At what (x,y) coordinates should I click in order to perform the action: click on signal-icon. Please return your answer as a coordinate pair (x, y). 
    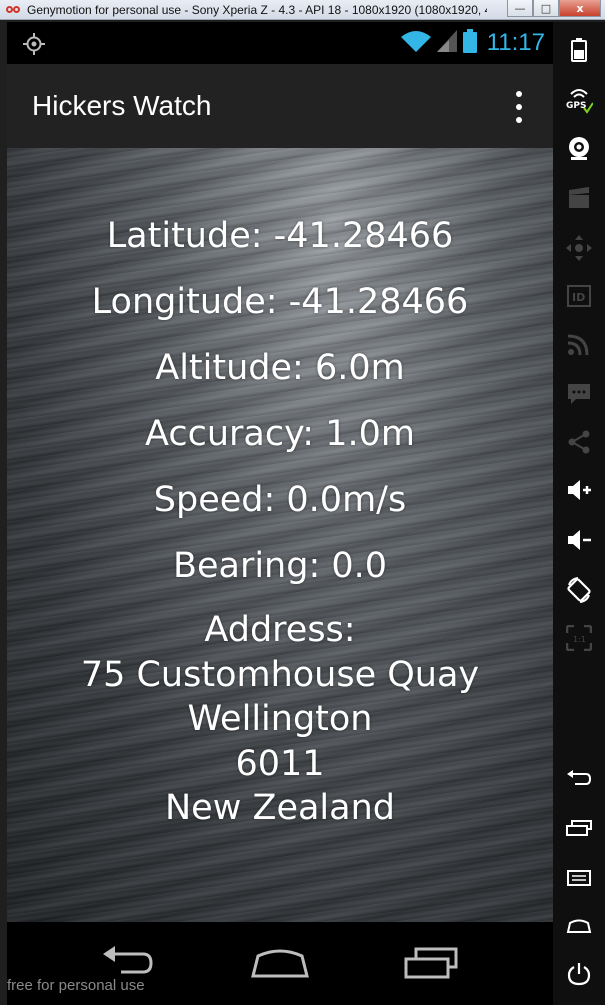
    Looking at the image, I should click on (446, 43).